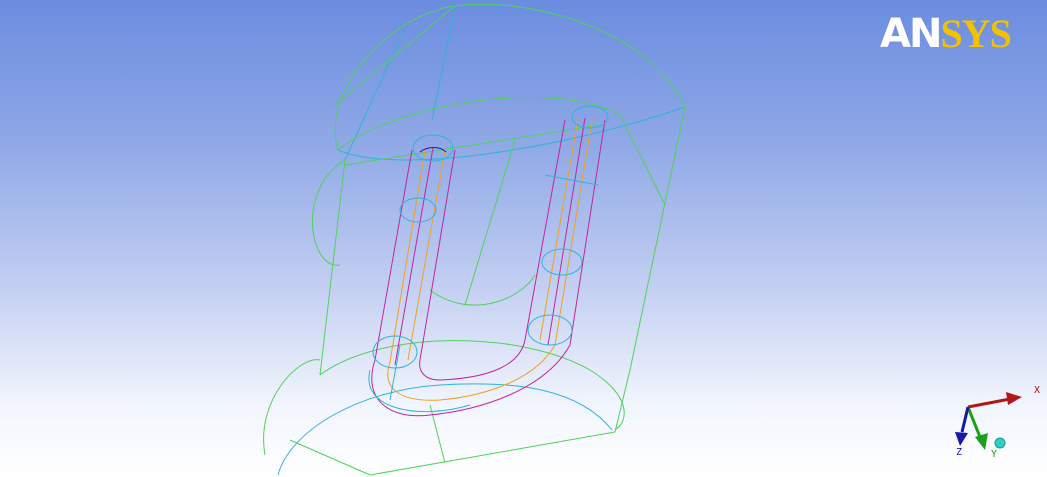 The image size is (1047, 477). I want to click on ansys-logo: ANSYS, so click(946, 34).